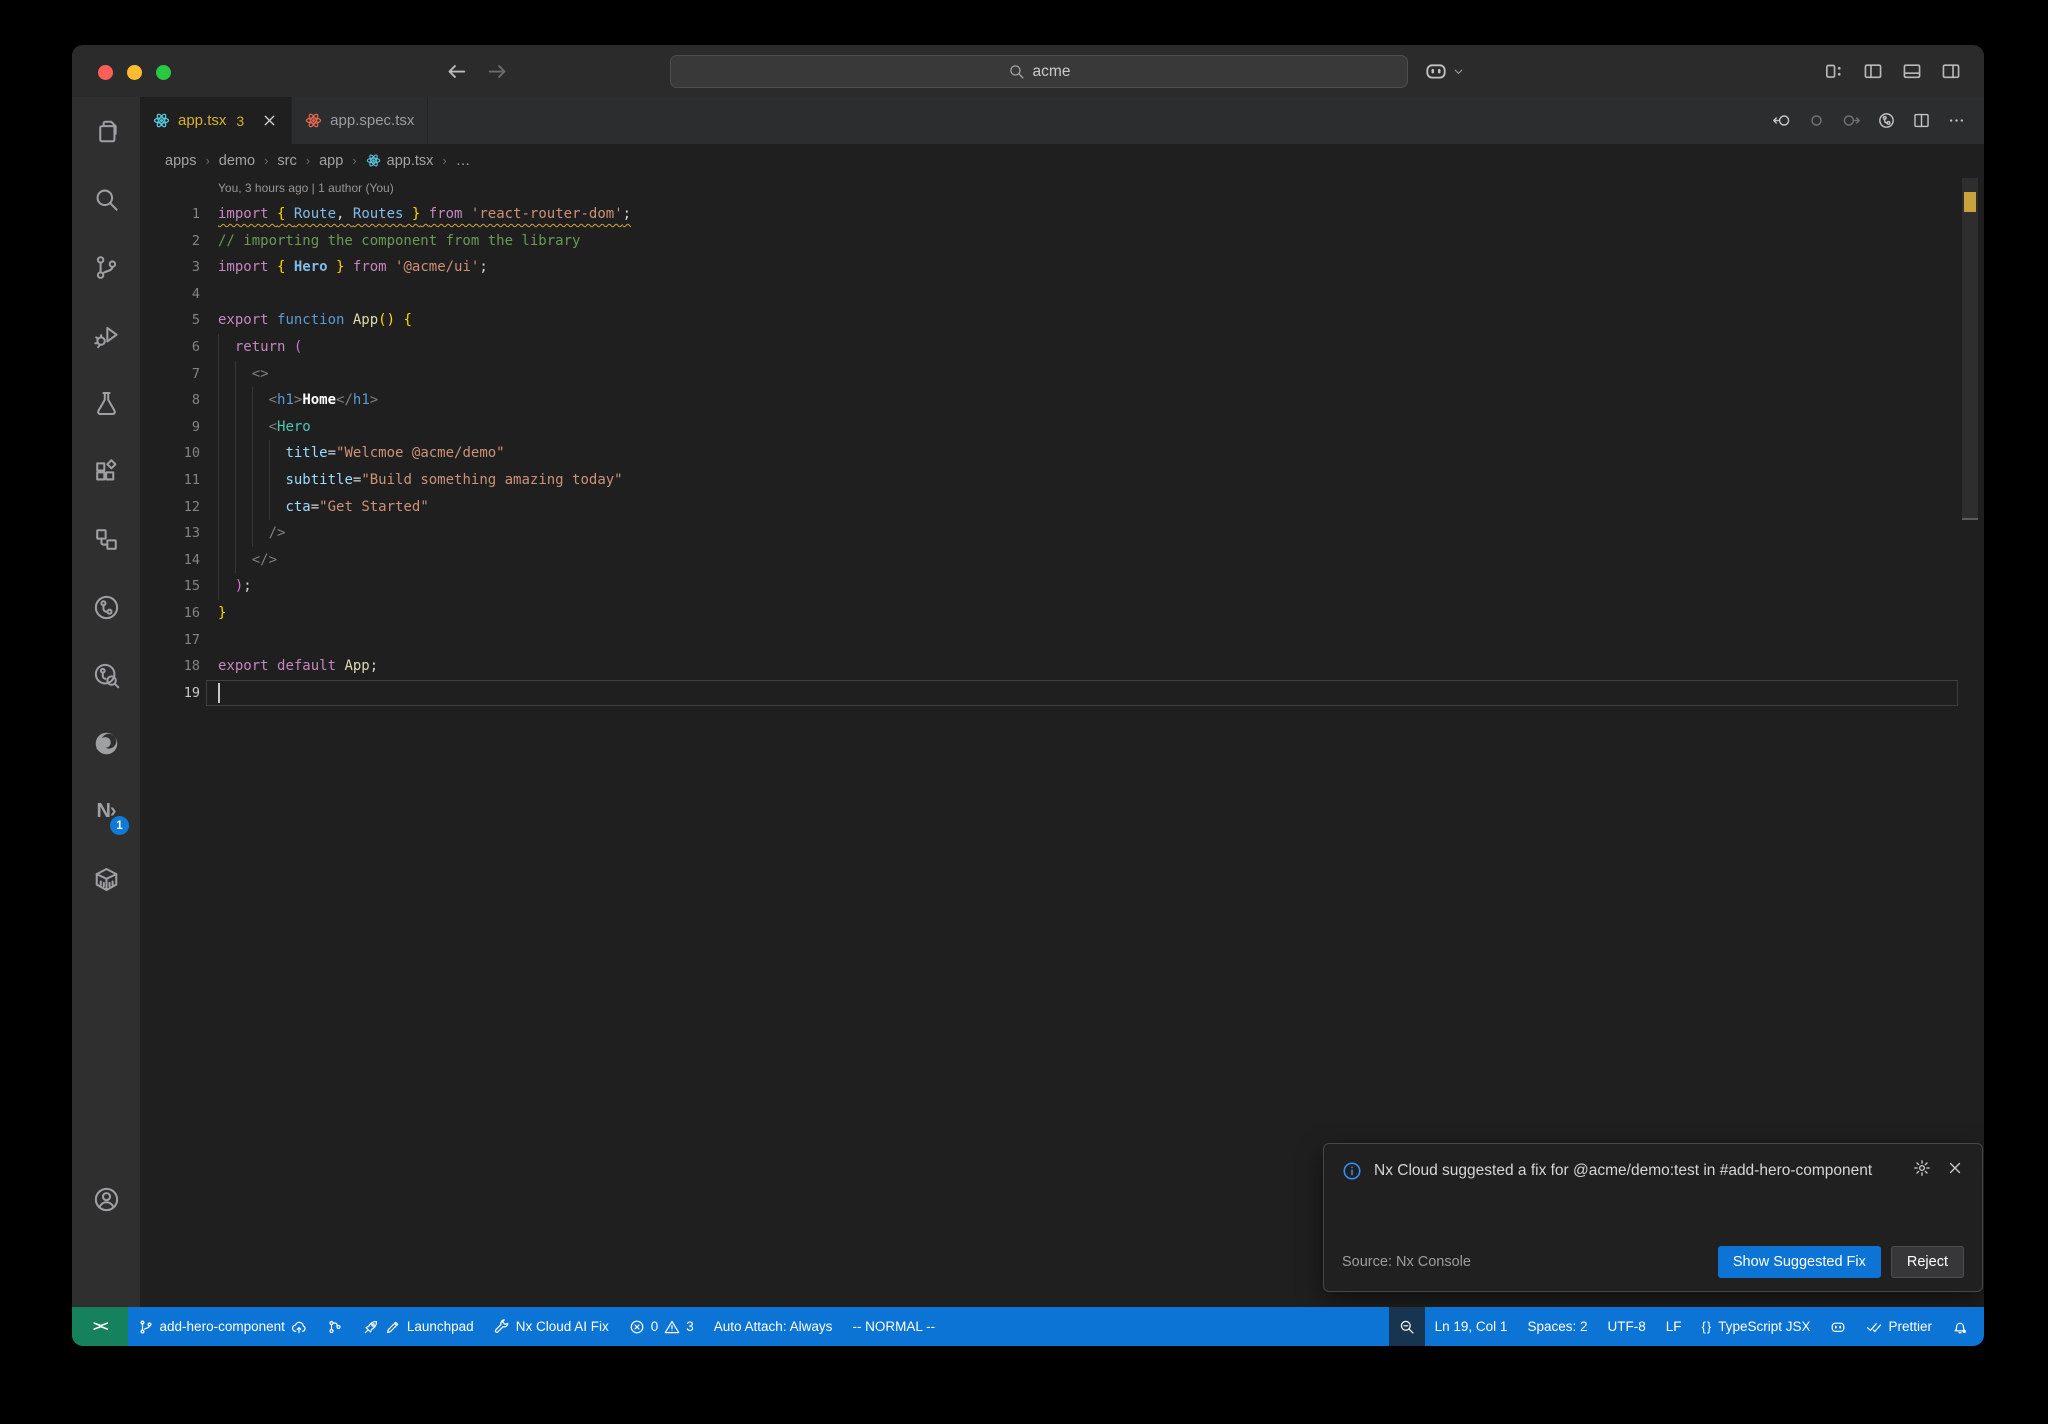  Describe the element at coordinates (100, 1326) in the screenshot. I see `status-remote-indicator: ><` at that location.